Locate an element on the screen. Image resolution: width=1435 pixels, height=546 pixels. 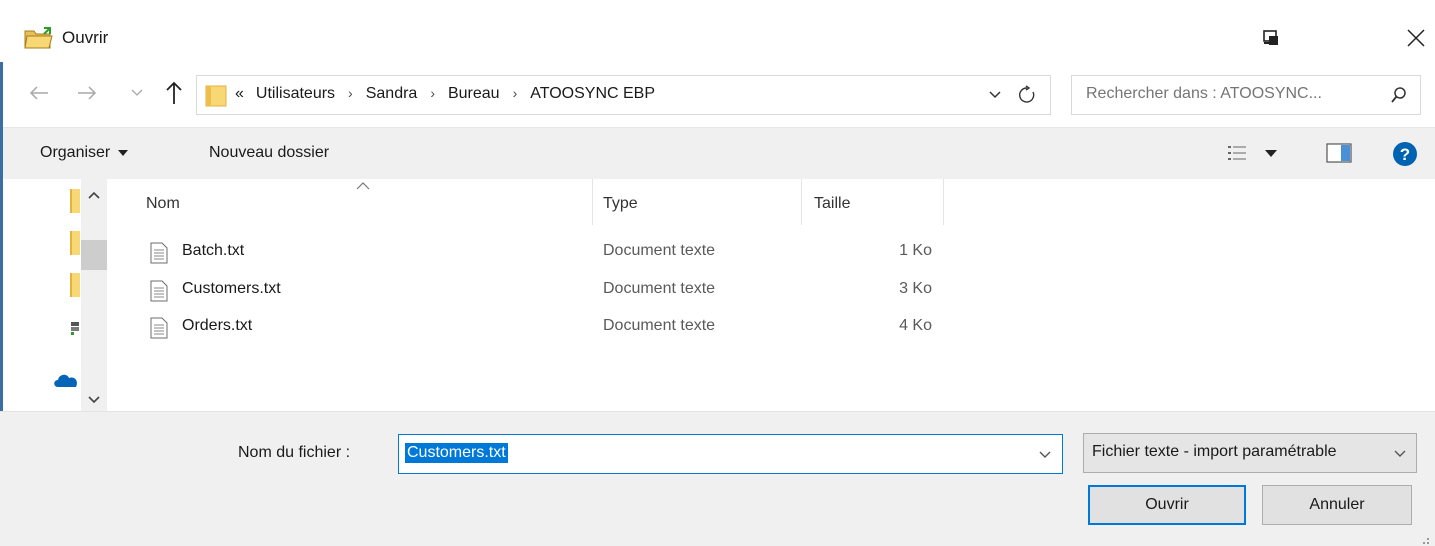
file-size: 3 Ko is located at coordinates (915, 288).